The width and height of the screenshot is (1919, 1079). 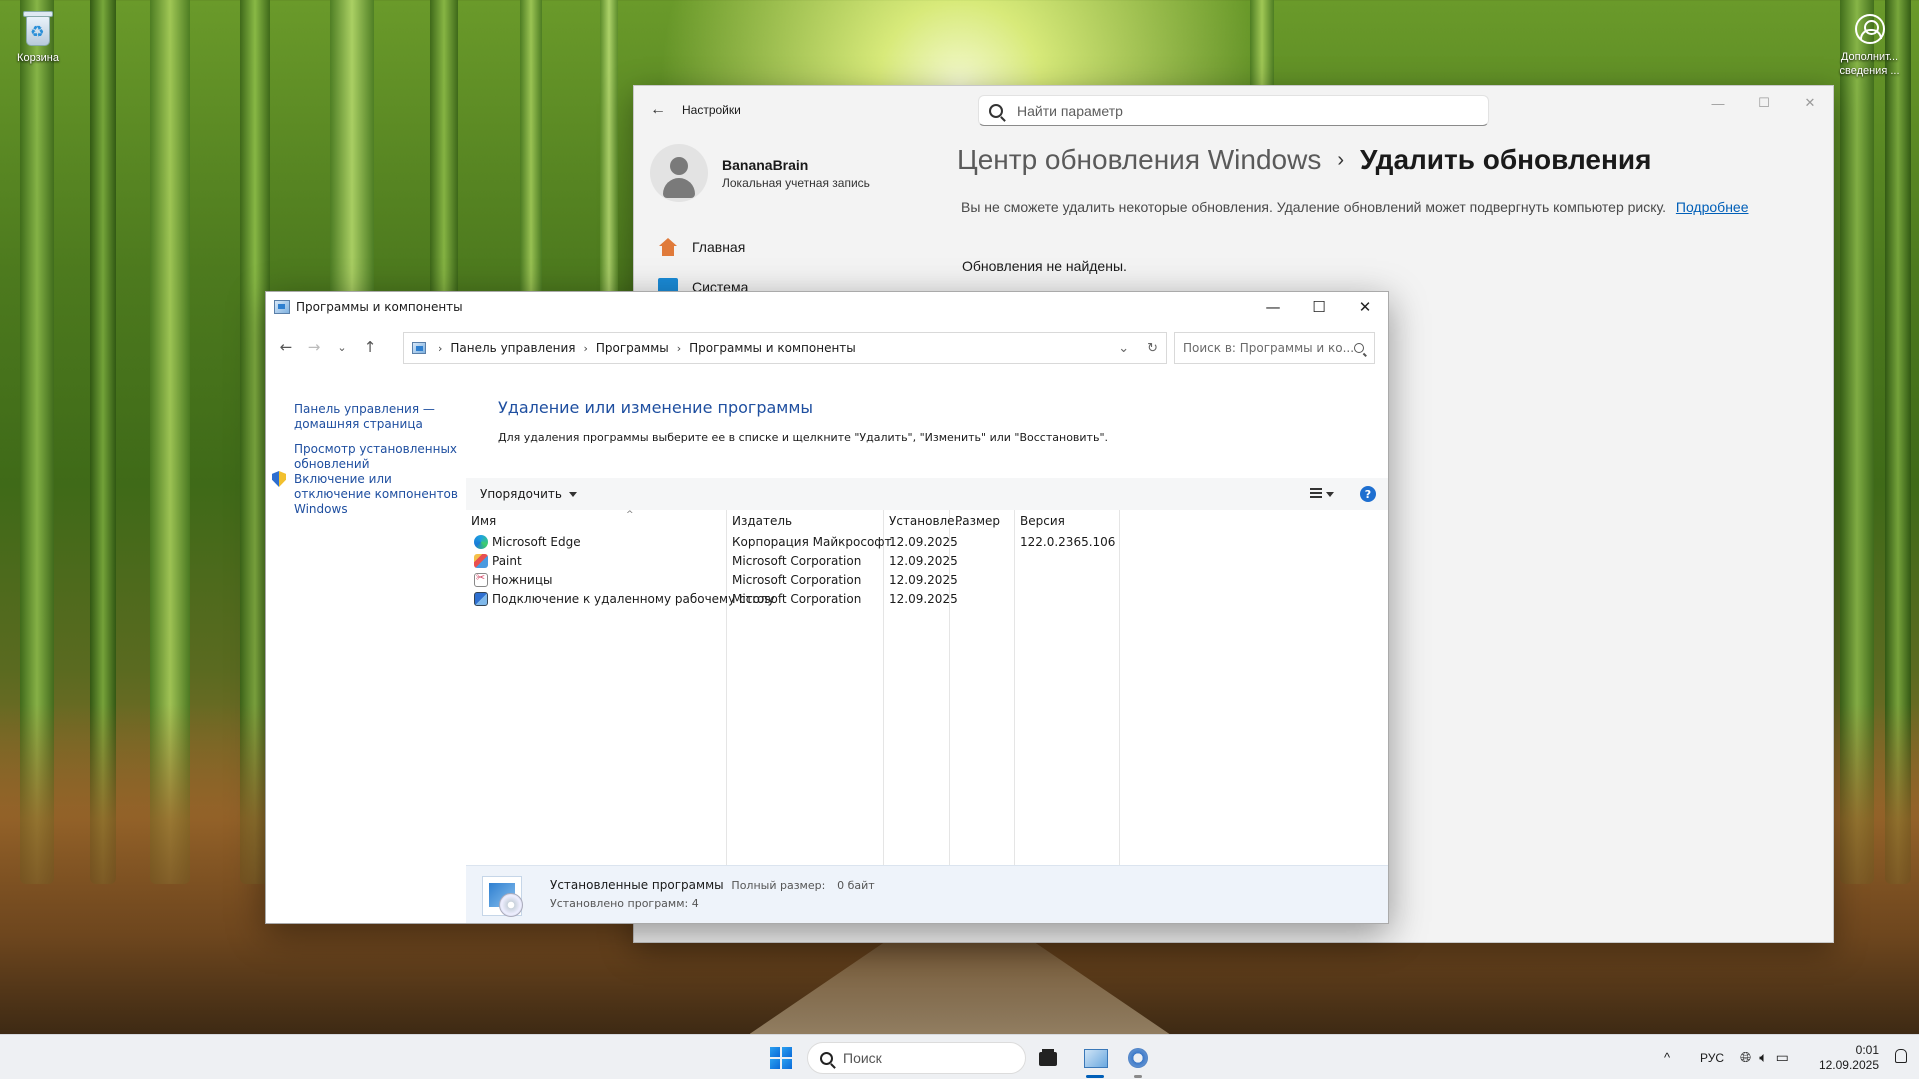 I want to click on recycle-bin-desktop-icon: ♻ Корзина, so click(x=38, y=36).